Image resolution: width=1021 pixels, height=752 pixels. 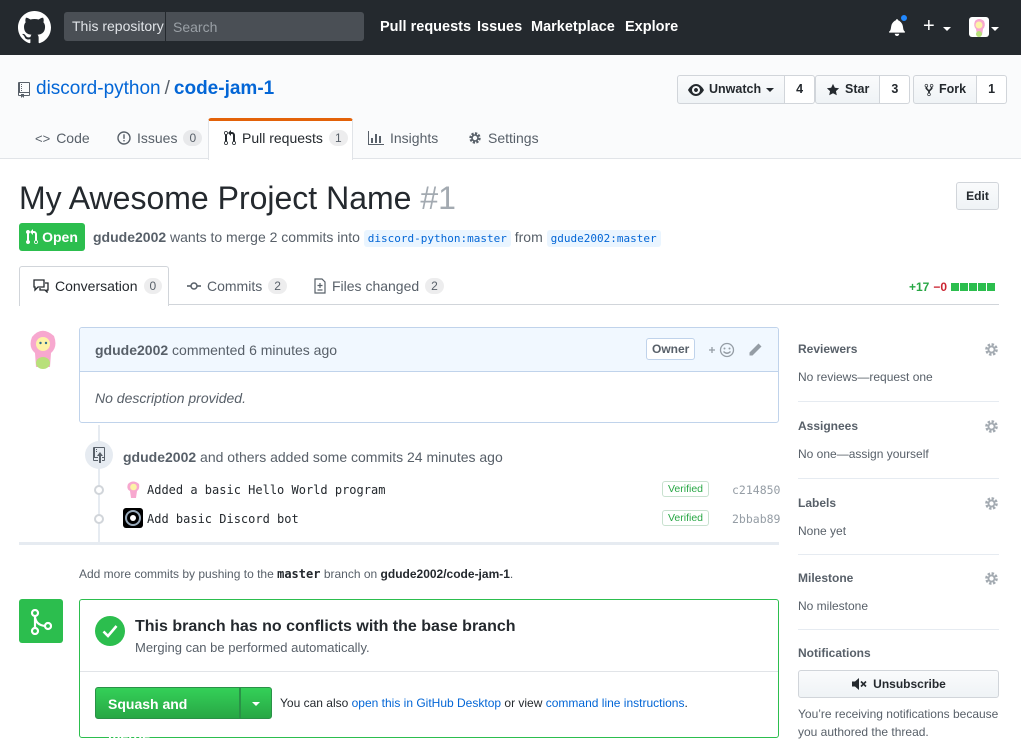 I want to click on commit-sha-link: c214850, so click(x=756, y=490).